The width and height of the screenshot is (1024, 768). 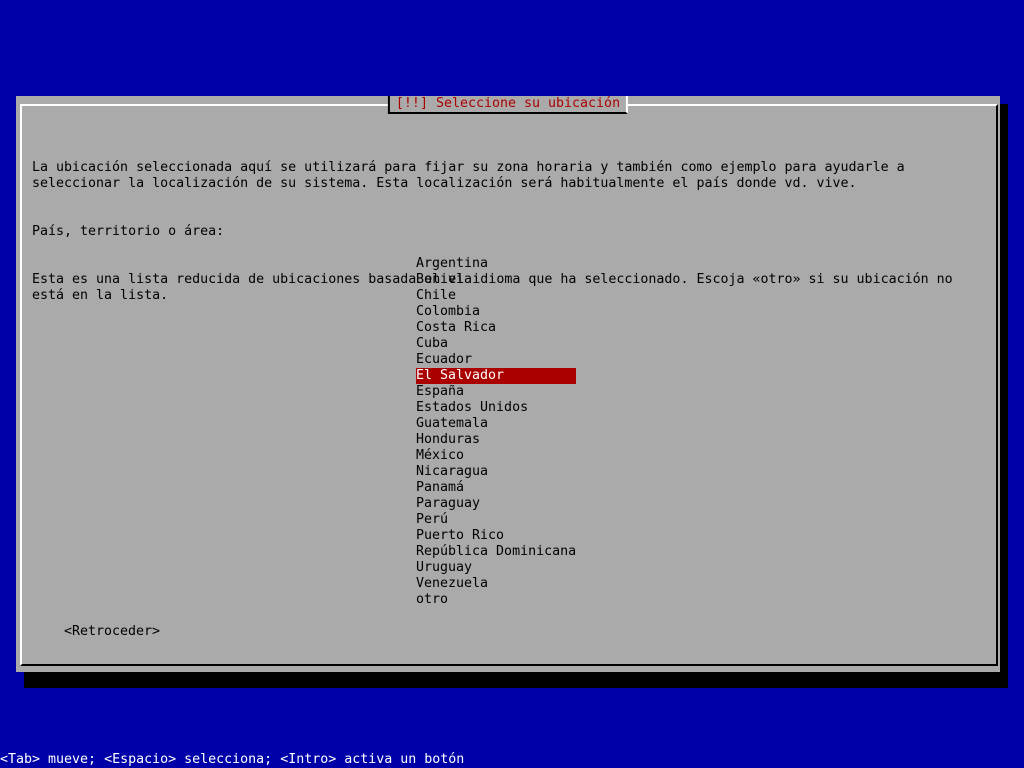 I want to click on country-option: Panamá, so click(x=496, y=488).